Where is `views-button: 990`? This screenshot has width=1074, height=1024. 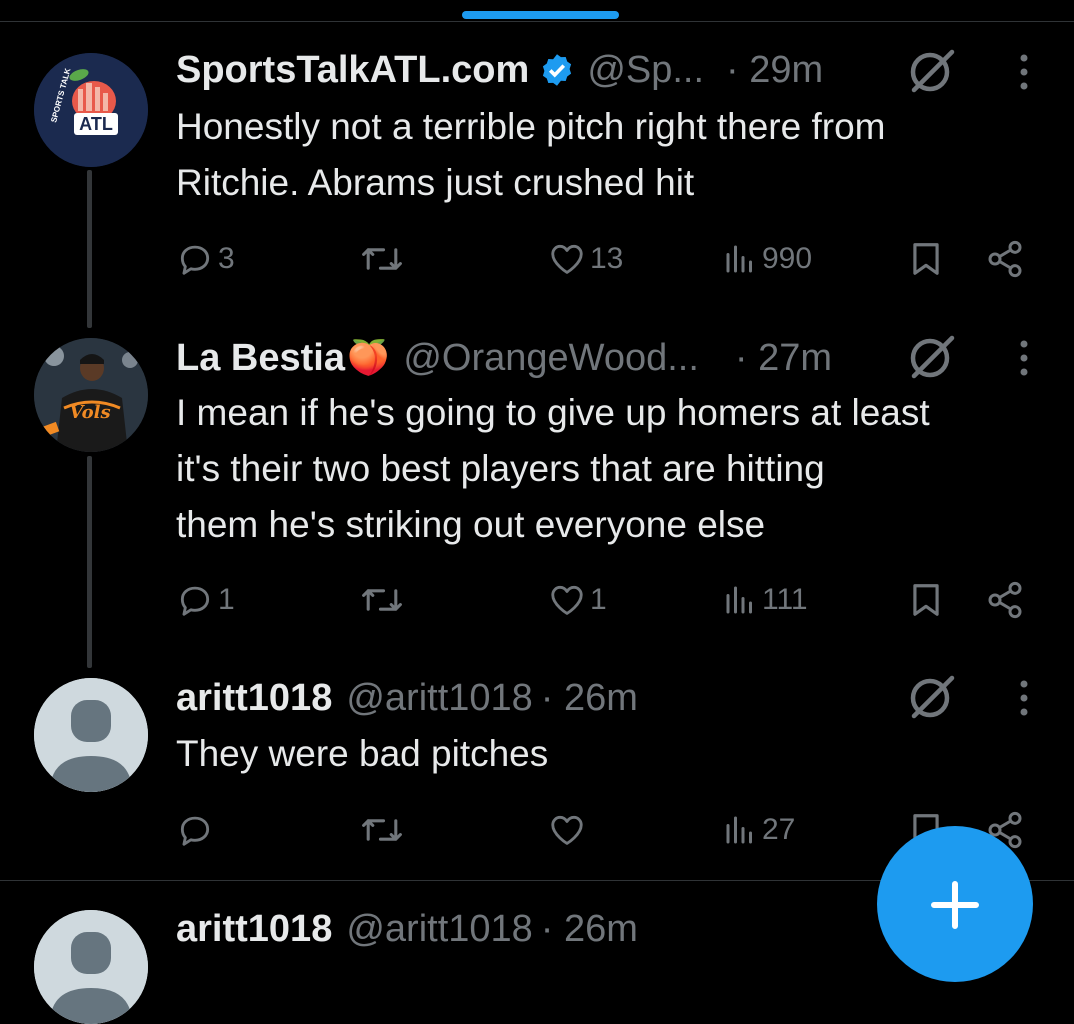
views-button: 990 is located at coordinates (767, 259).